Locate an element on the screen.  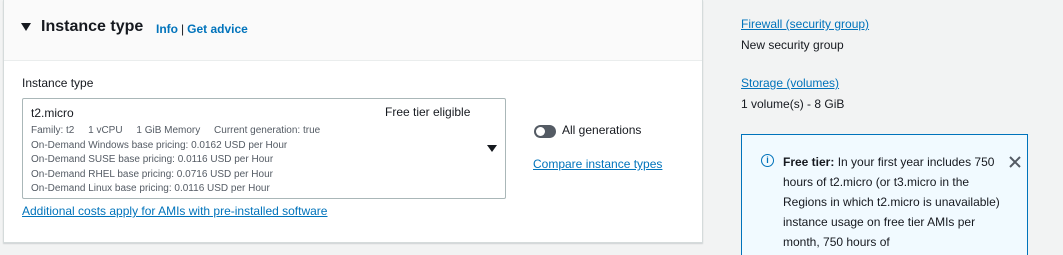
all-generations-label: All generations is located at coordinates (602, 130).